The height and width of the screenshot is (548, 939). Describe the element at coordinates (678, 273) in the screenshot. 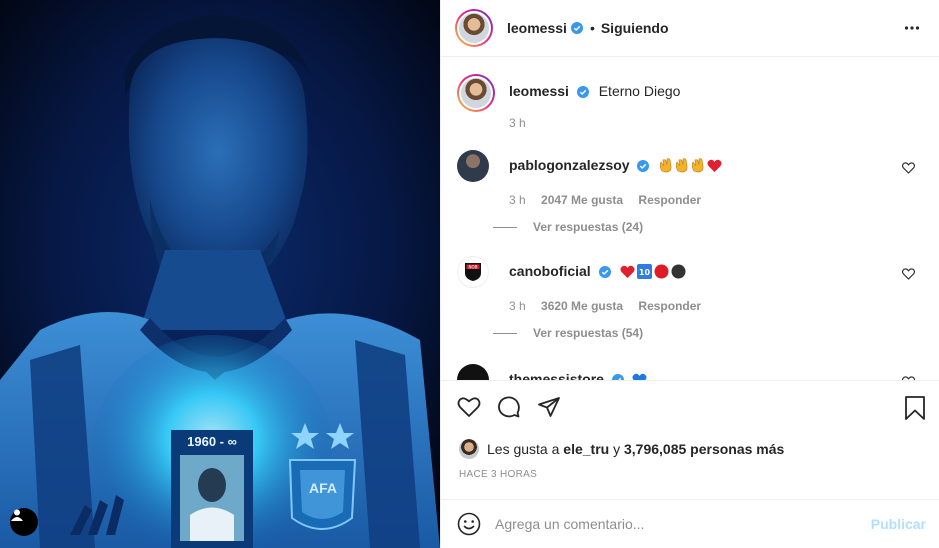

I see `black-circle-emoji-icon` at that location.